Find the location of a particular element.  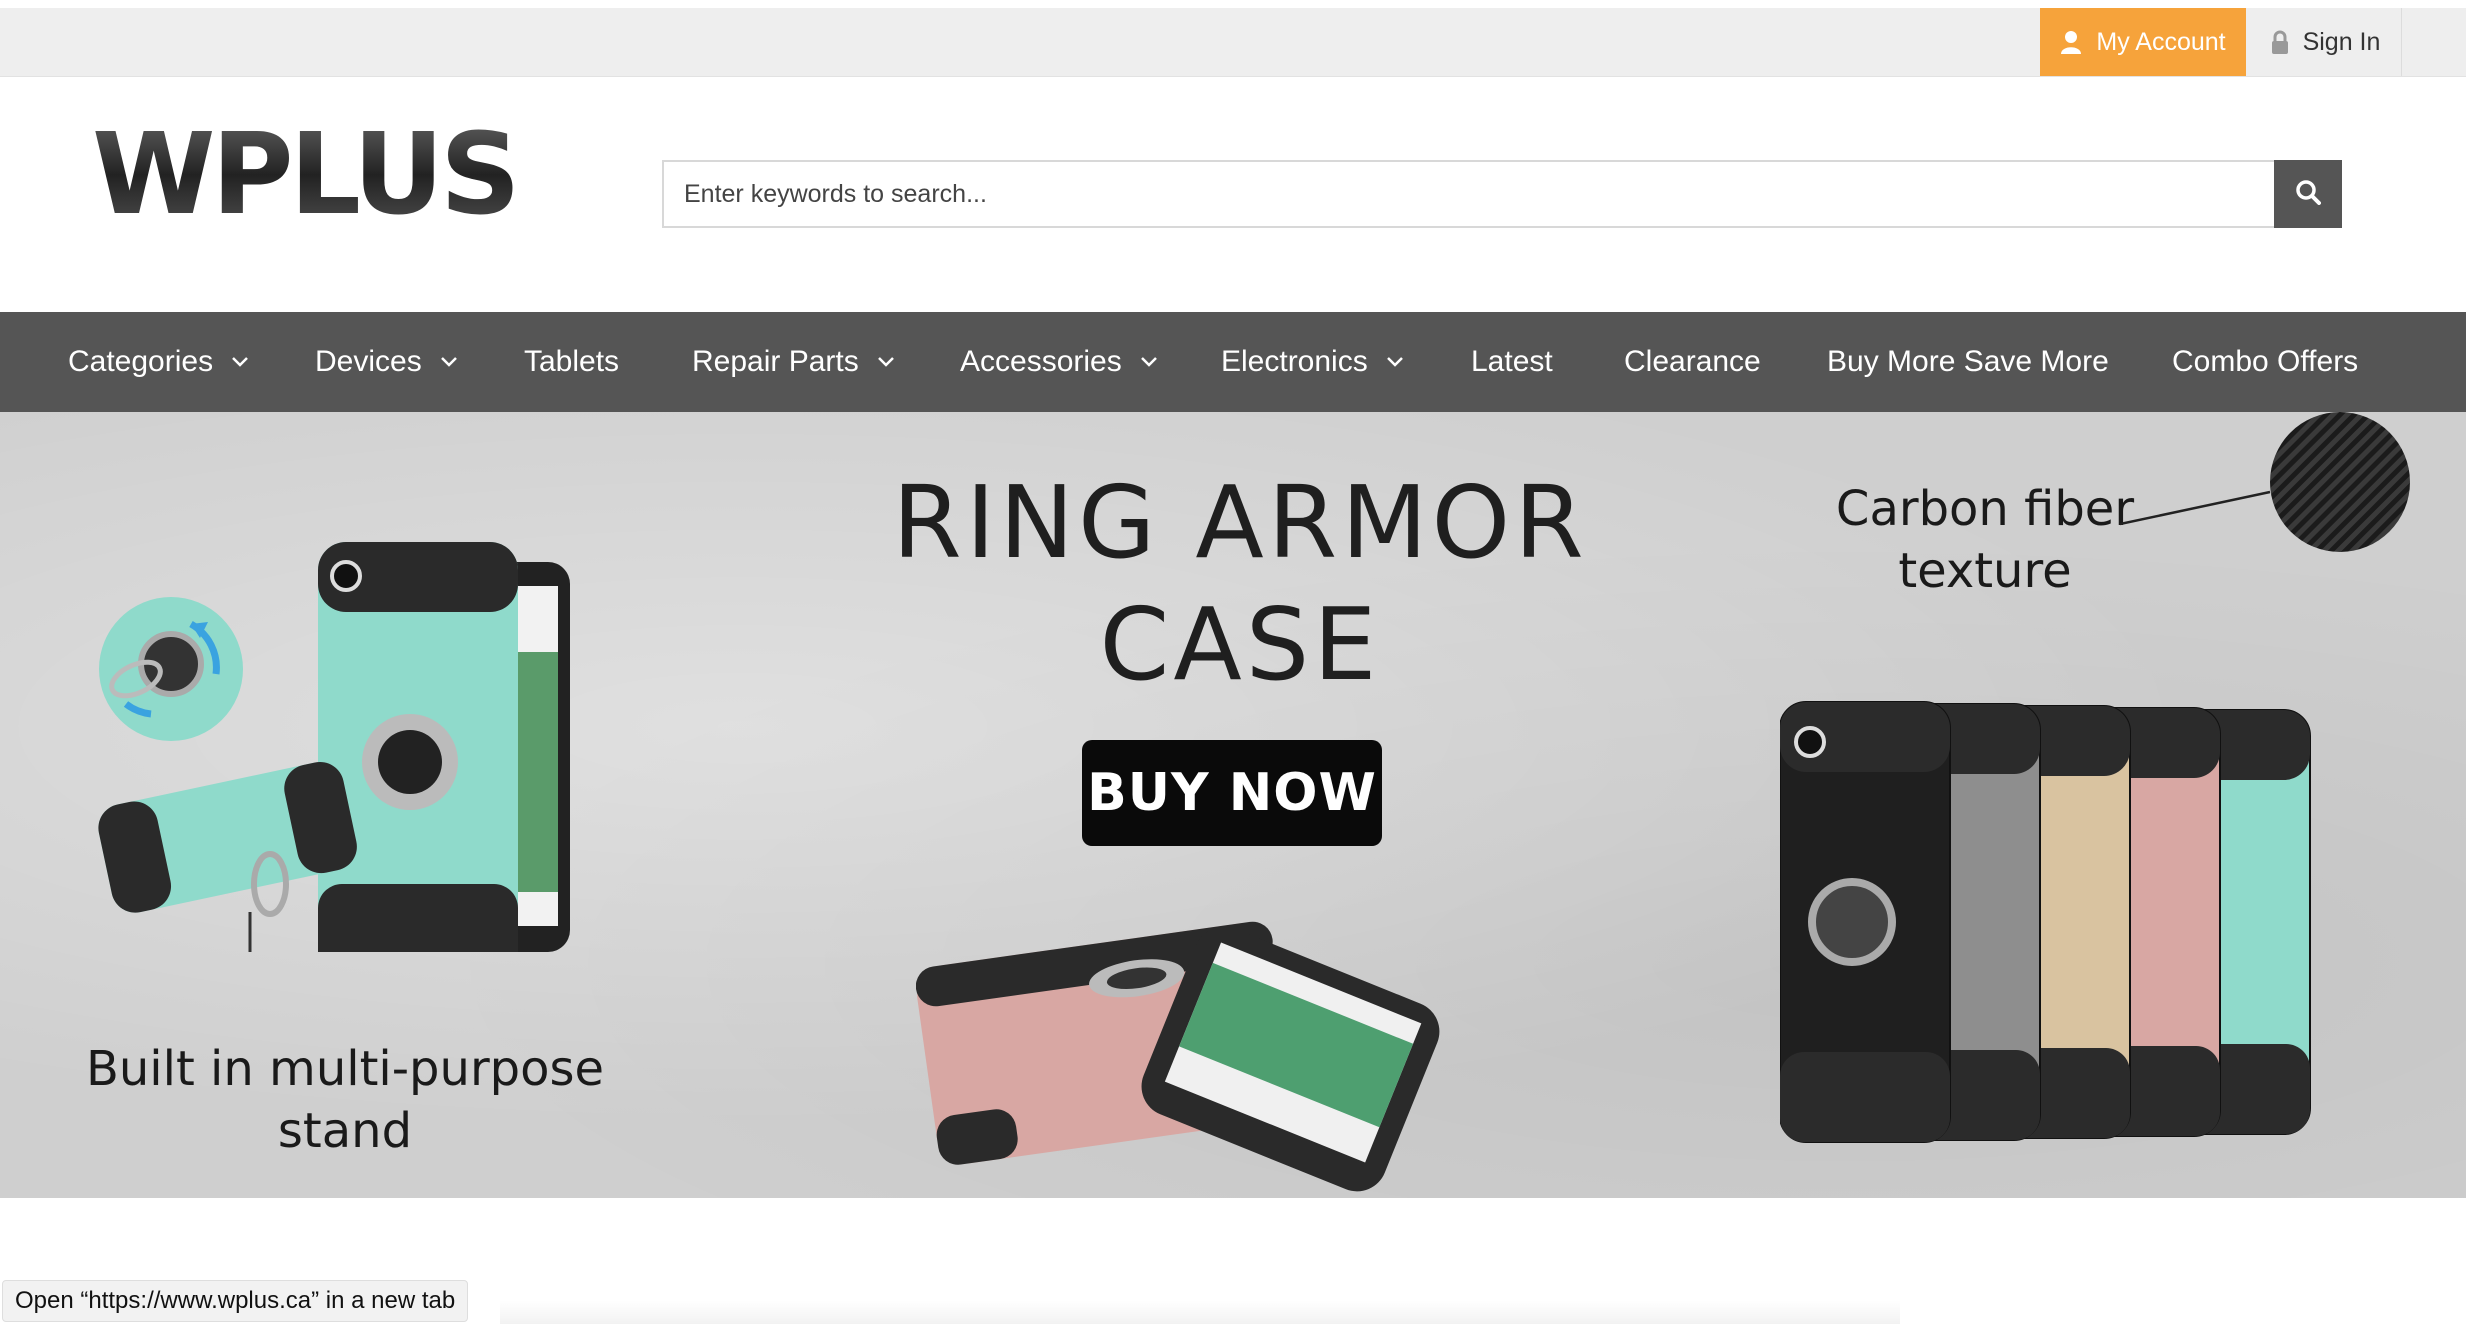

nav-item-accessories: Accessories is located at coordinates (1059, 362).